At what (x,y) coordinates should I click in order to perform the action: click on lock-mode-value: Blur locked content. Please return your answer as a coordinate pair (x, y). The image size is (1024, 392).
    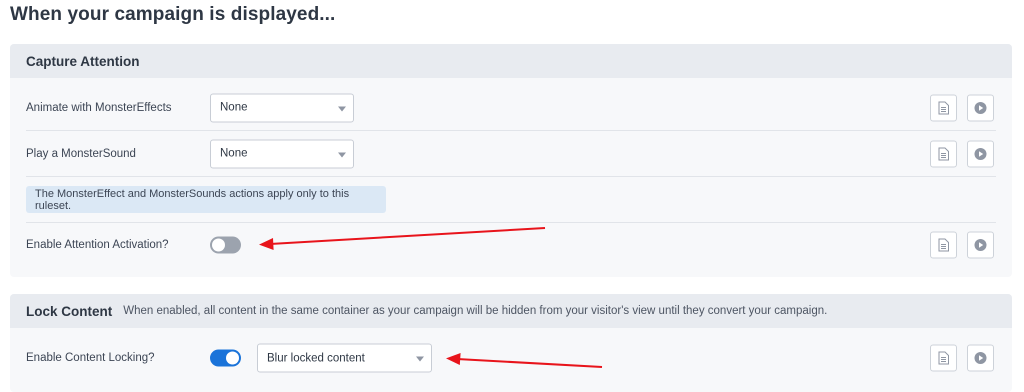
    Looking at the image, I should click on (316, 358).